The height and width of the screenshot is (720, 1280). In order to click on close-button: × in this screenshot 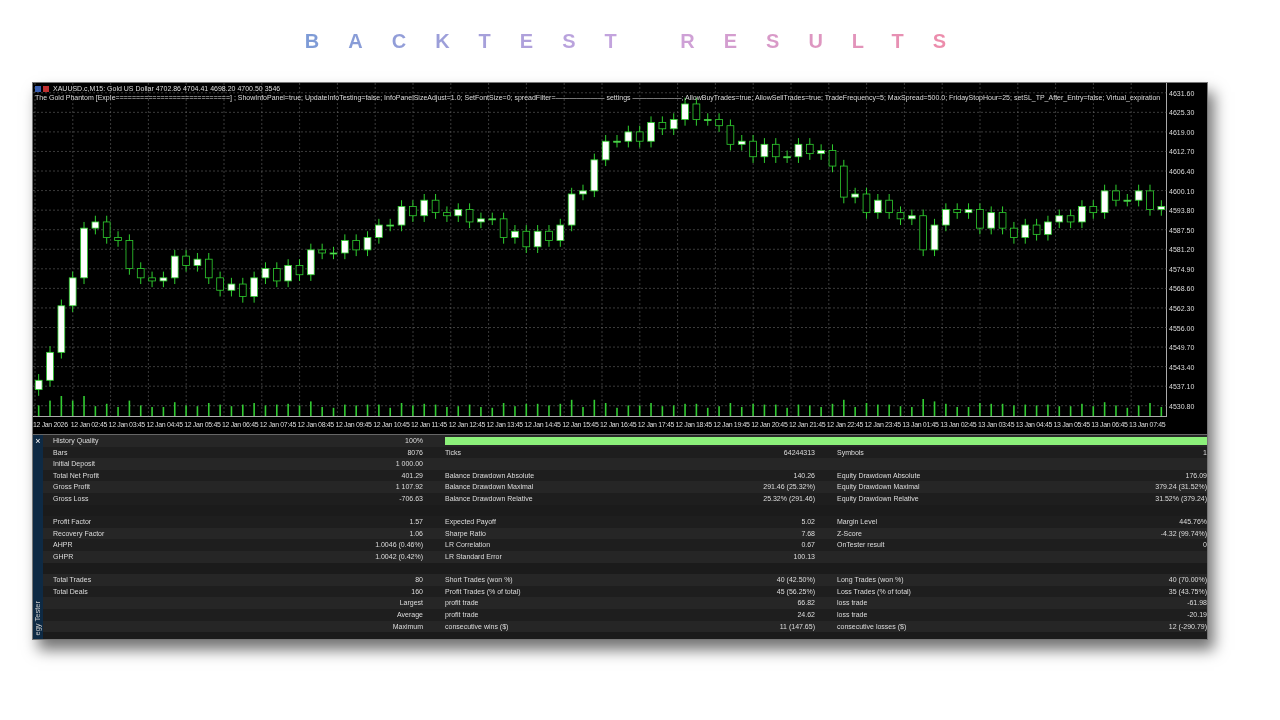, I will do `click(38, 441)`.